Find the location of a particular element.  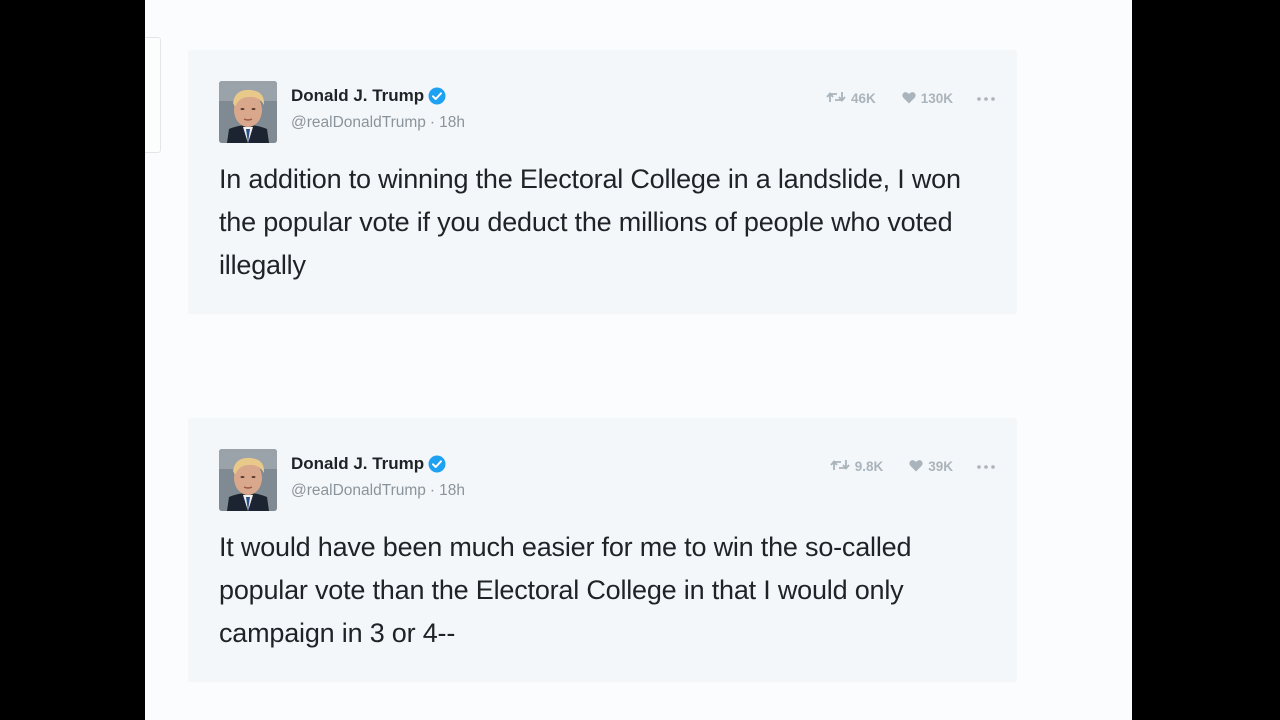

like-count: 130K is located at coordinates (936, 98).